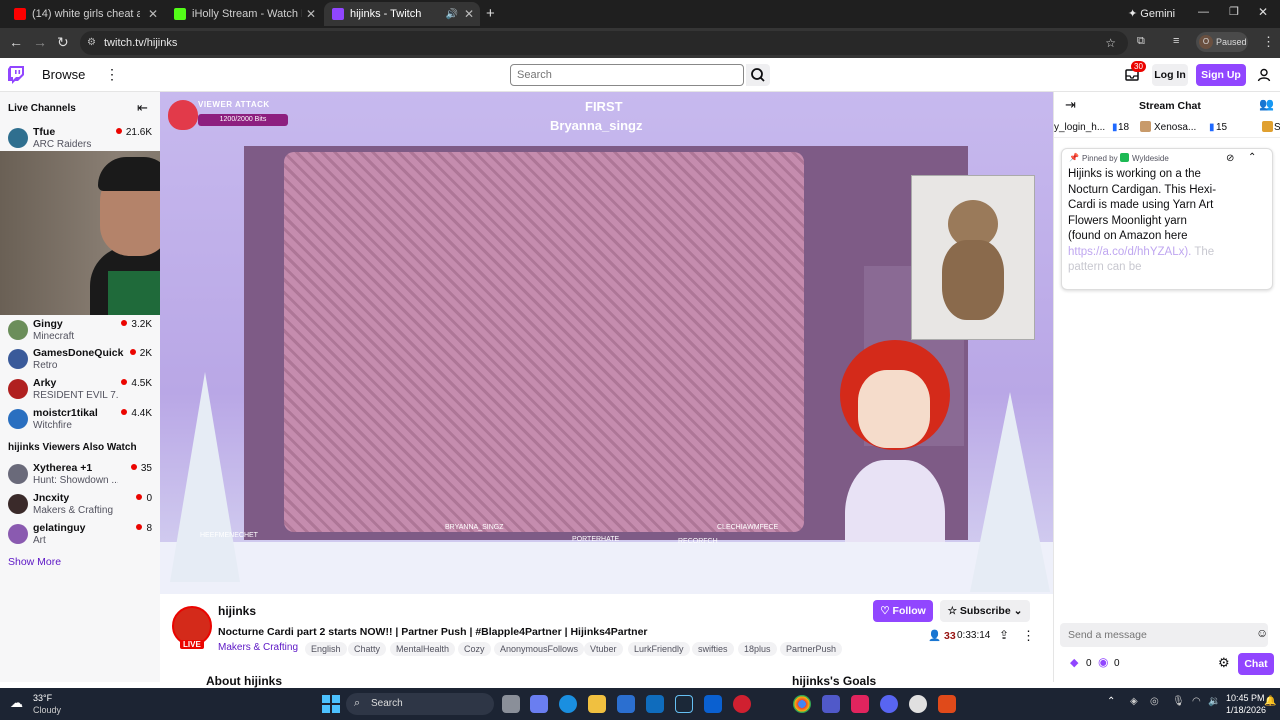  What do you see at coordinates (1141, 41) in the screenshot?
I see `extensions-icon: ⧉` at bounding box center [1141, 41].